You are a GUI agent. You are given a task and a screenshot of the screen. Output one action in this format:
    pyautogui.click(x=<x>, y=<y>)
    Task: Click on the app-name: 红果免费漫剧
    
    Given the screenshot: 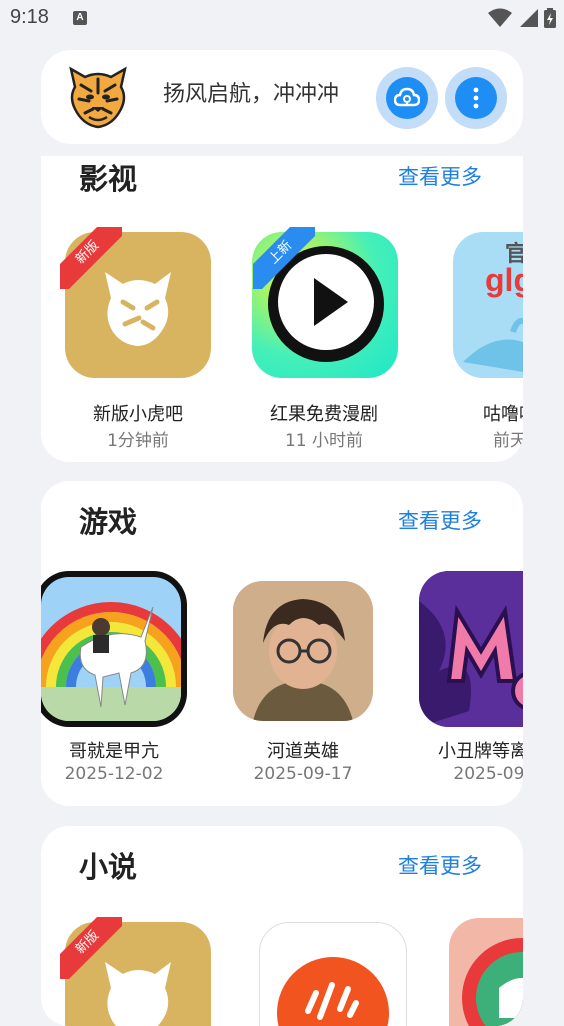 What is the action you would take?
    pyautogui.click(x=324, y=414)
    